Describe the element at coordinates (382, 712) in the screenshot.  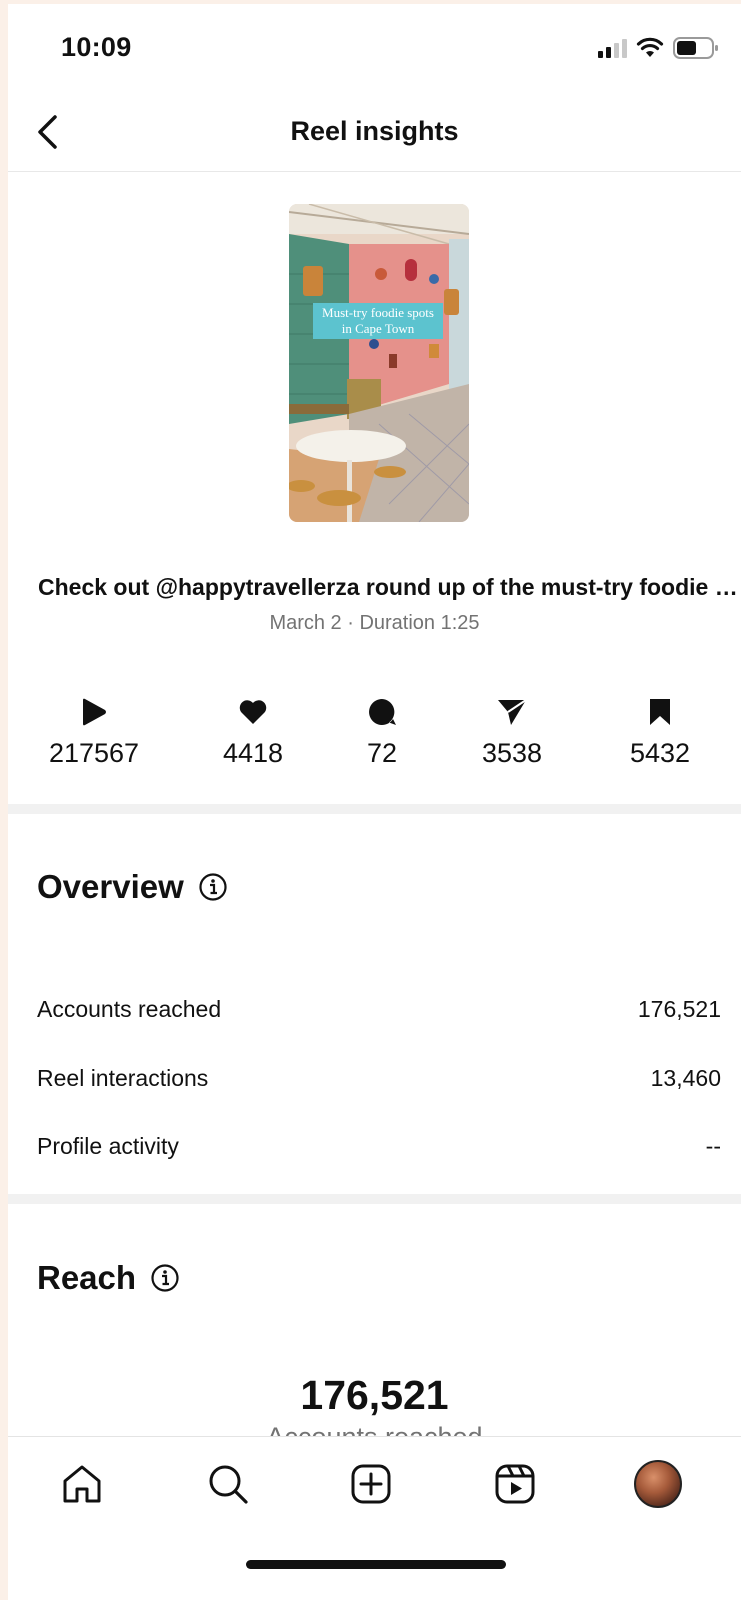
I see `comment-icon` at that location.